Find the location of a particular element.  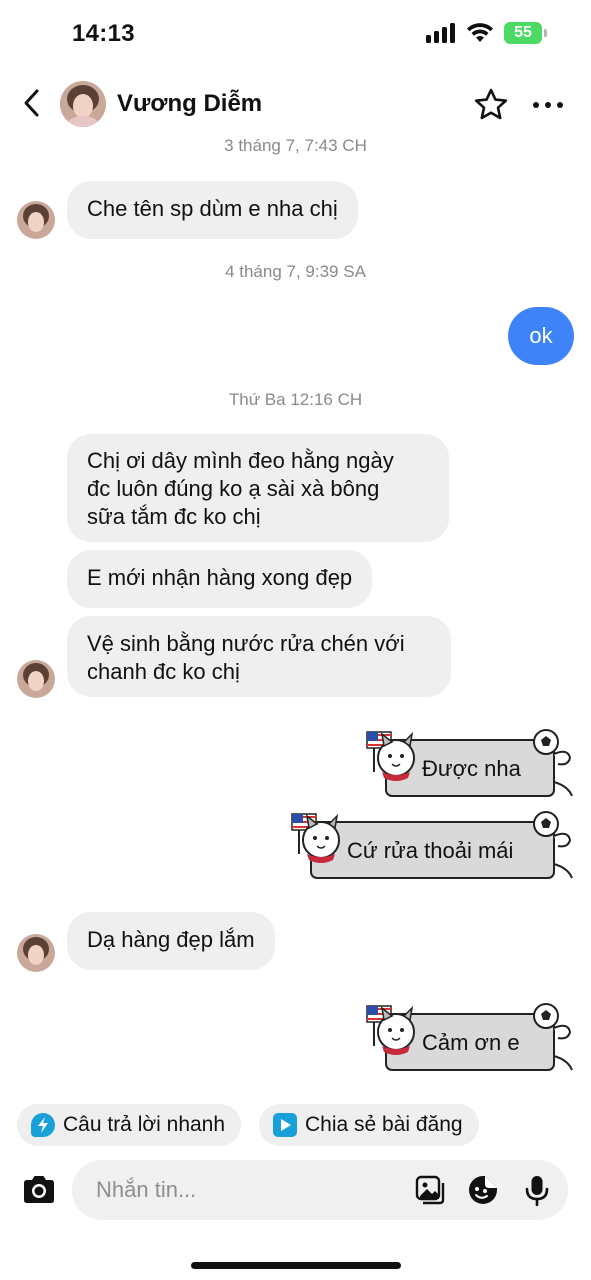

voice-button is located at coordinates (537, 1190).